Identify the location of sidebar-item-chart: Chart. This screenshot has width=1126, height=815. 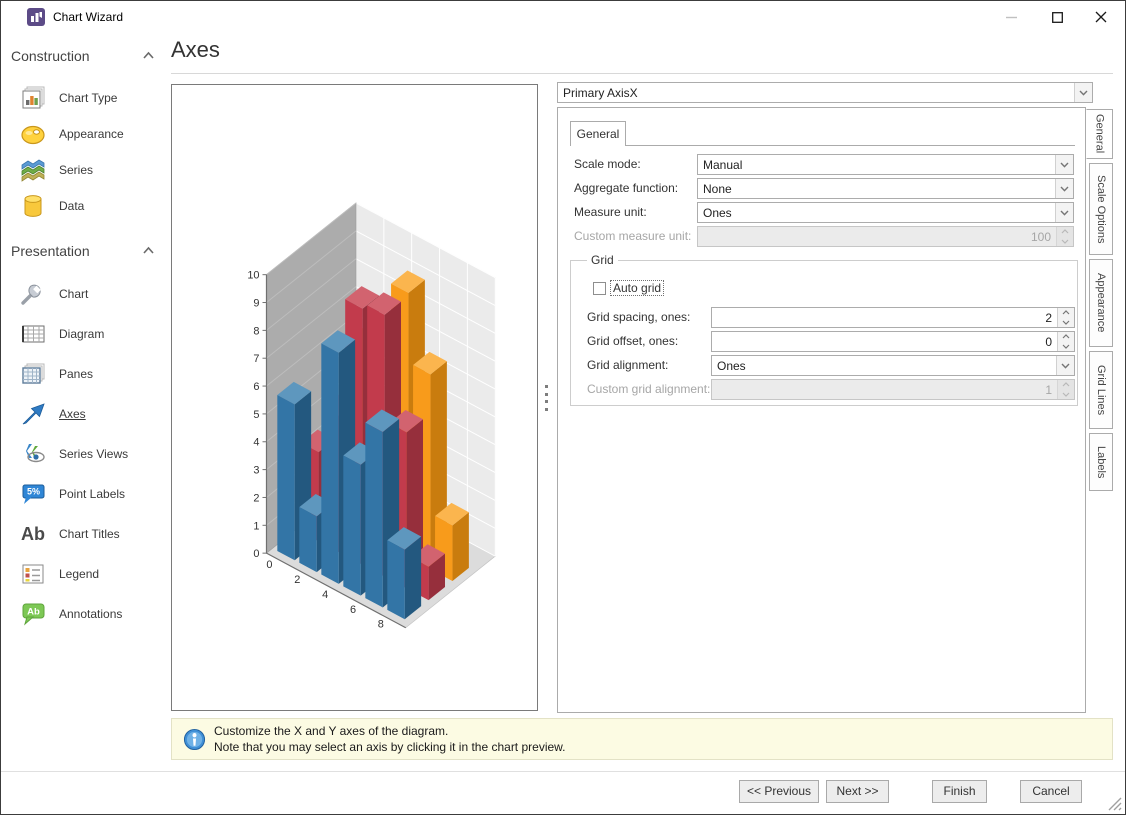
(89, 294).